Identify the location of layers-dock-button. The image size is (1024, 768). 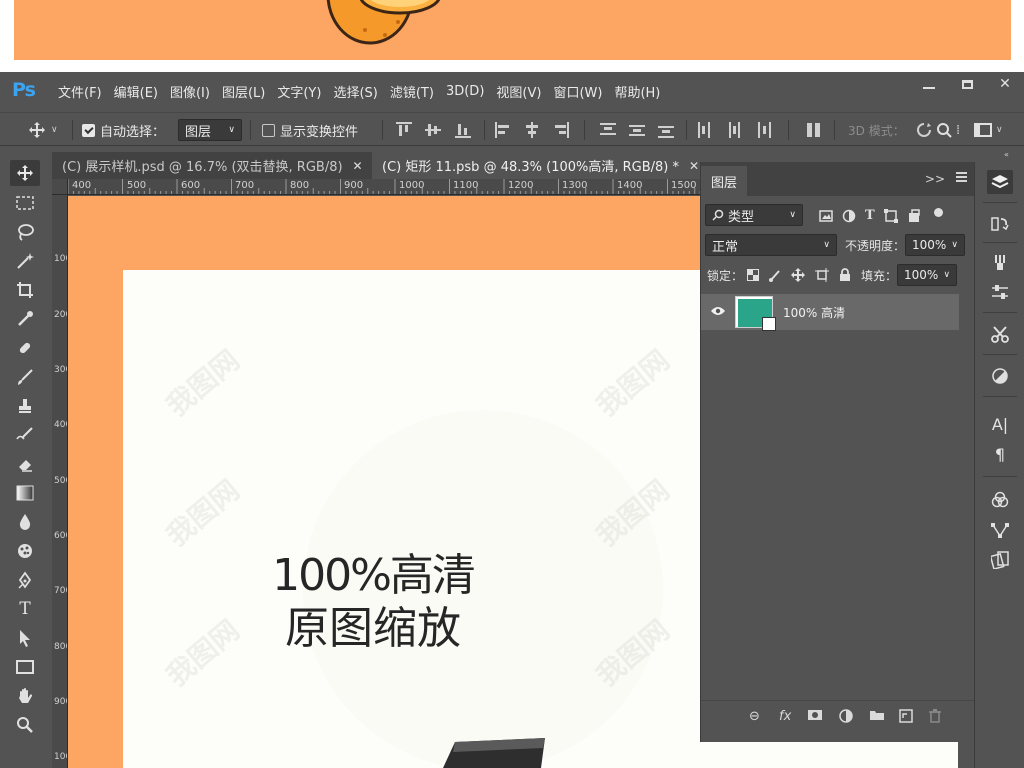
(1000, 182).